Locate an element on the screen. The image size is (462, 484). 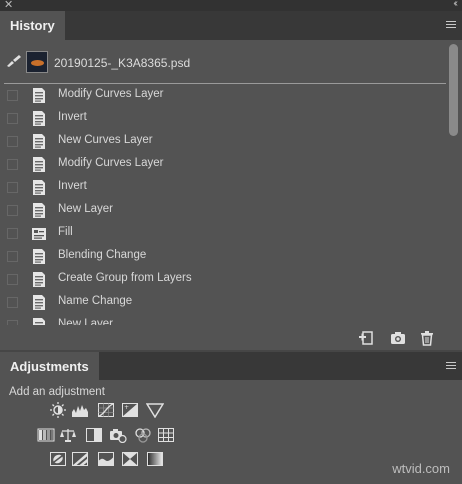
history-state-item: Fill is located at coordinates (223, 233).